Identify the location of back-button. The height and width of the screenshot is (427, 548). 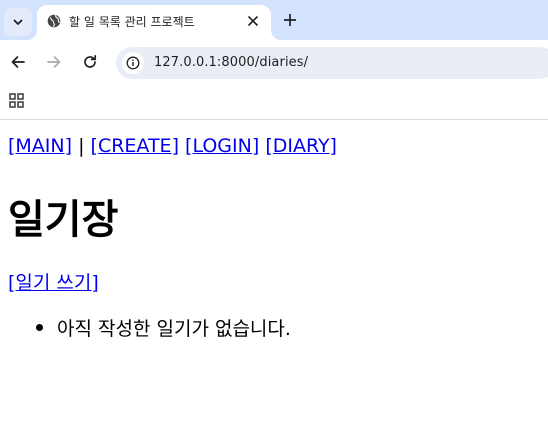
(18, 62).